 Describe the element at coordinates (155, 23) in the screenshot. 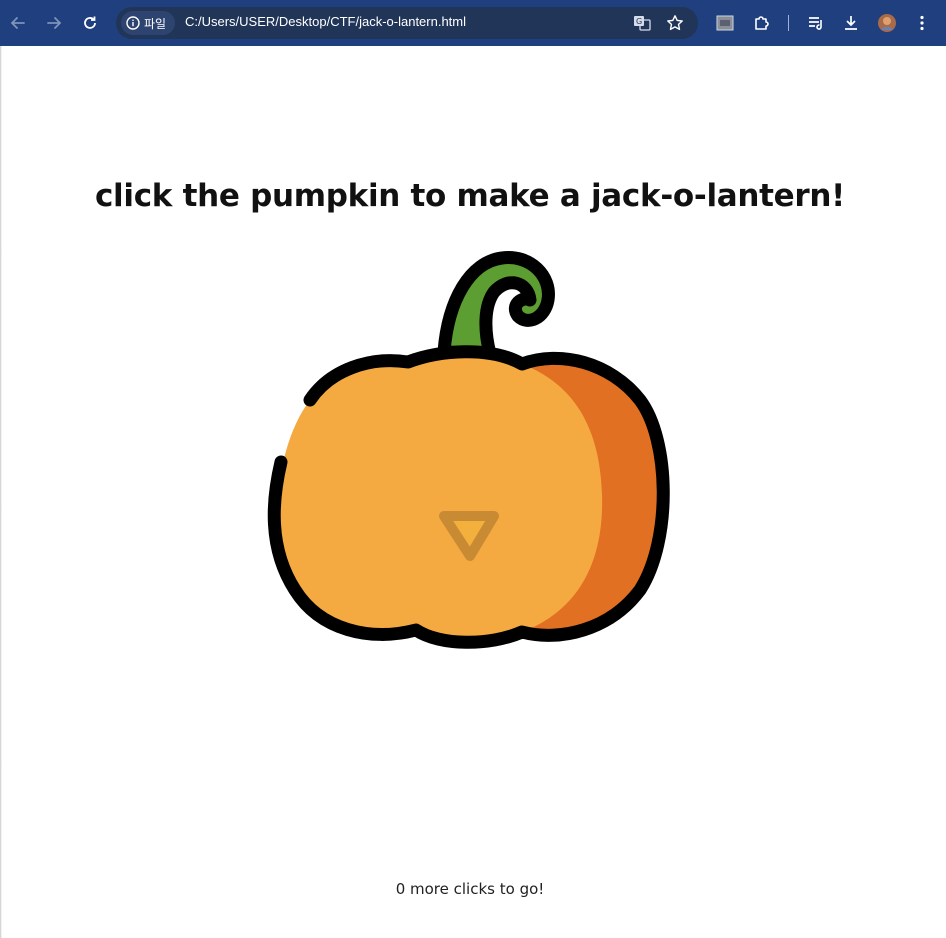

I see `site-info-label: 파일` at that location.